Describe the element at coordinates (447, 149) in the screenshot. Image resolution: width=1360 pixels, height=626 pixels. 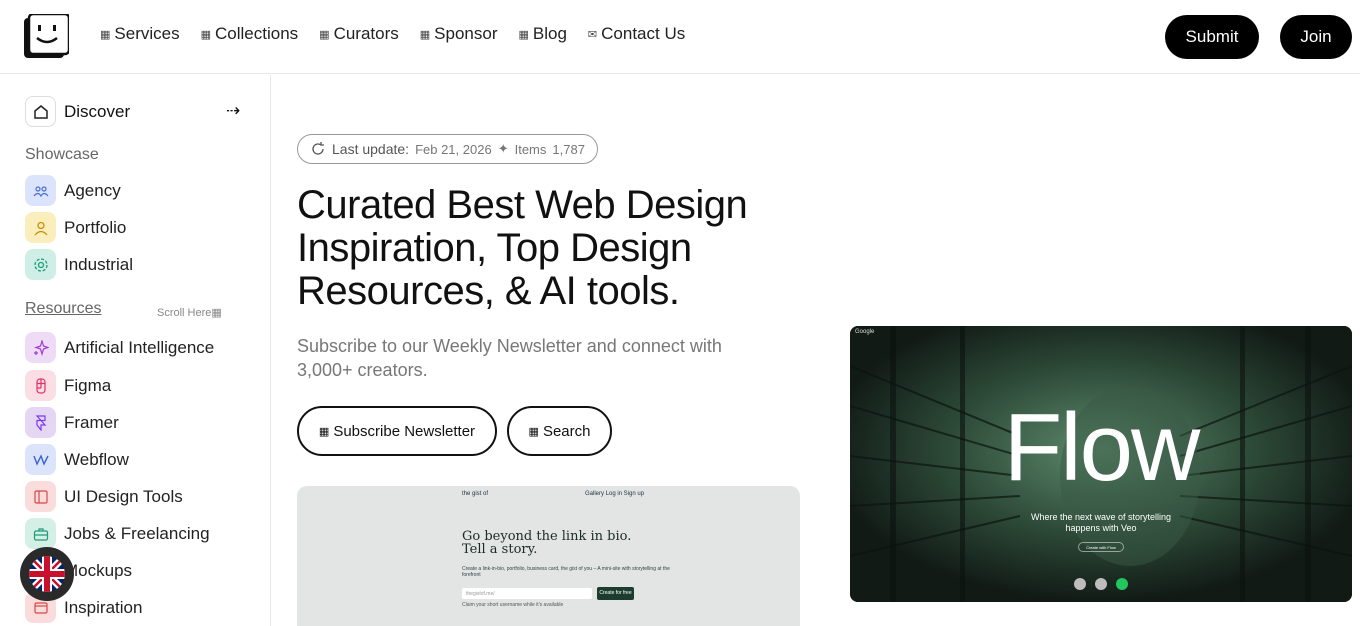
I see `last-update-badge: Last update: Feb 21, 2026 ✦ Items 1,787` at that location.